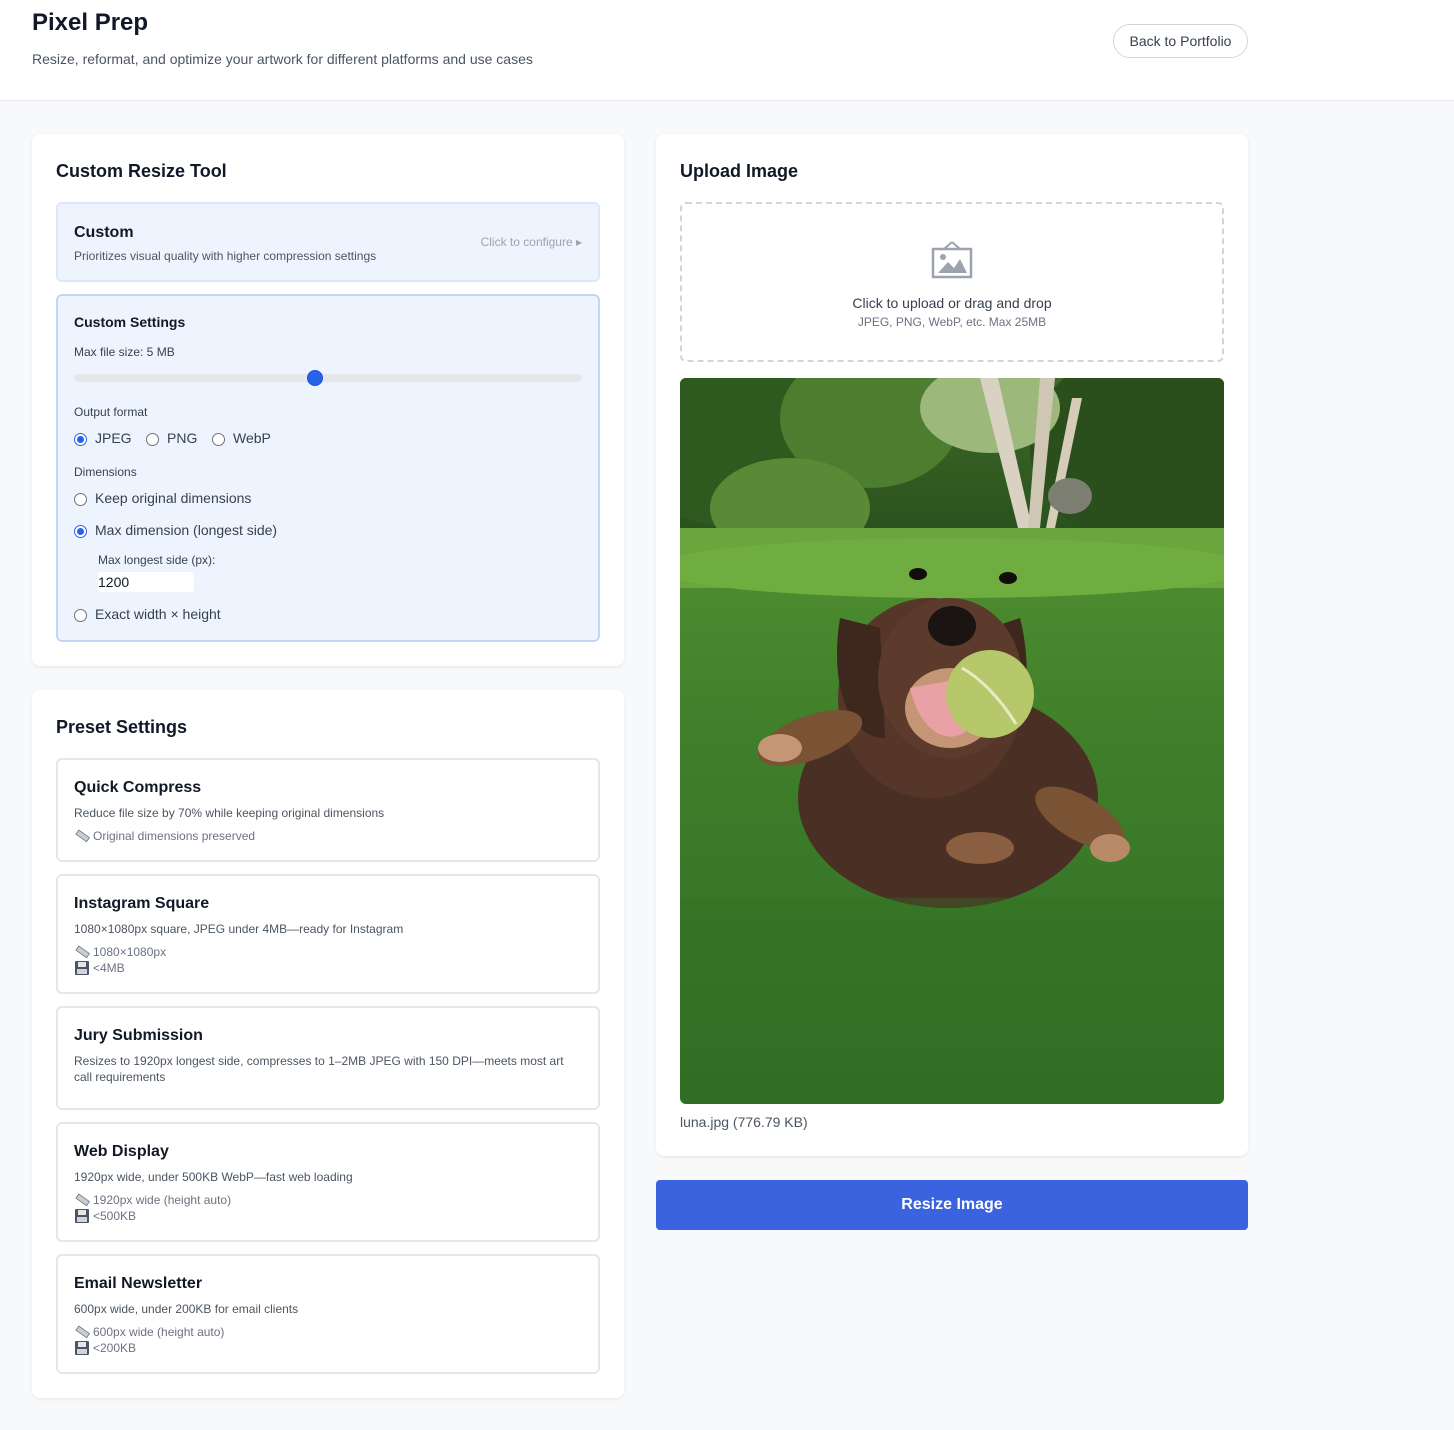 The width and height of the screenshot is (1454, 1430). Describe the element at coordinates (158, 614) in the screenshot. I see `dimension-label-exact: Exact width × height` at that location.